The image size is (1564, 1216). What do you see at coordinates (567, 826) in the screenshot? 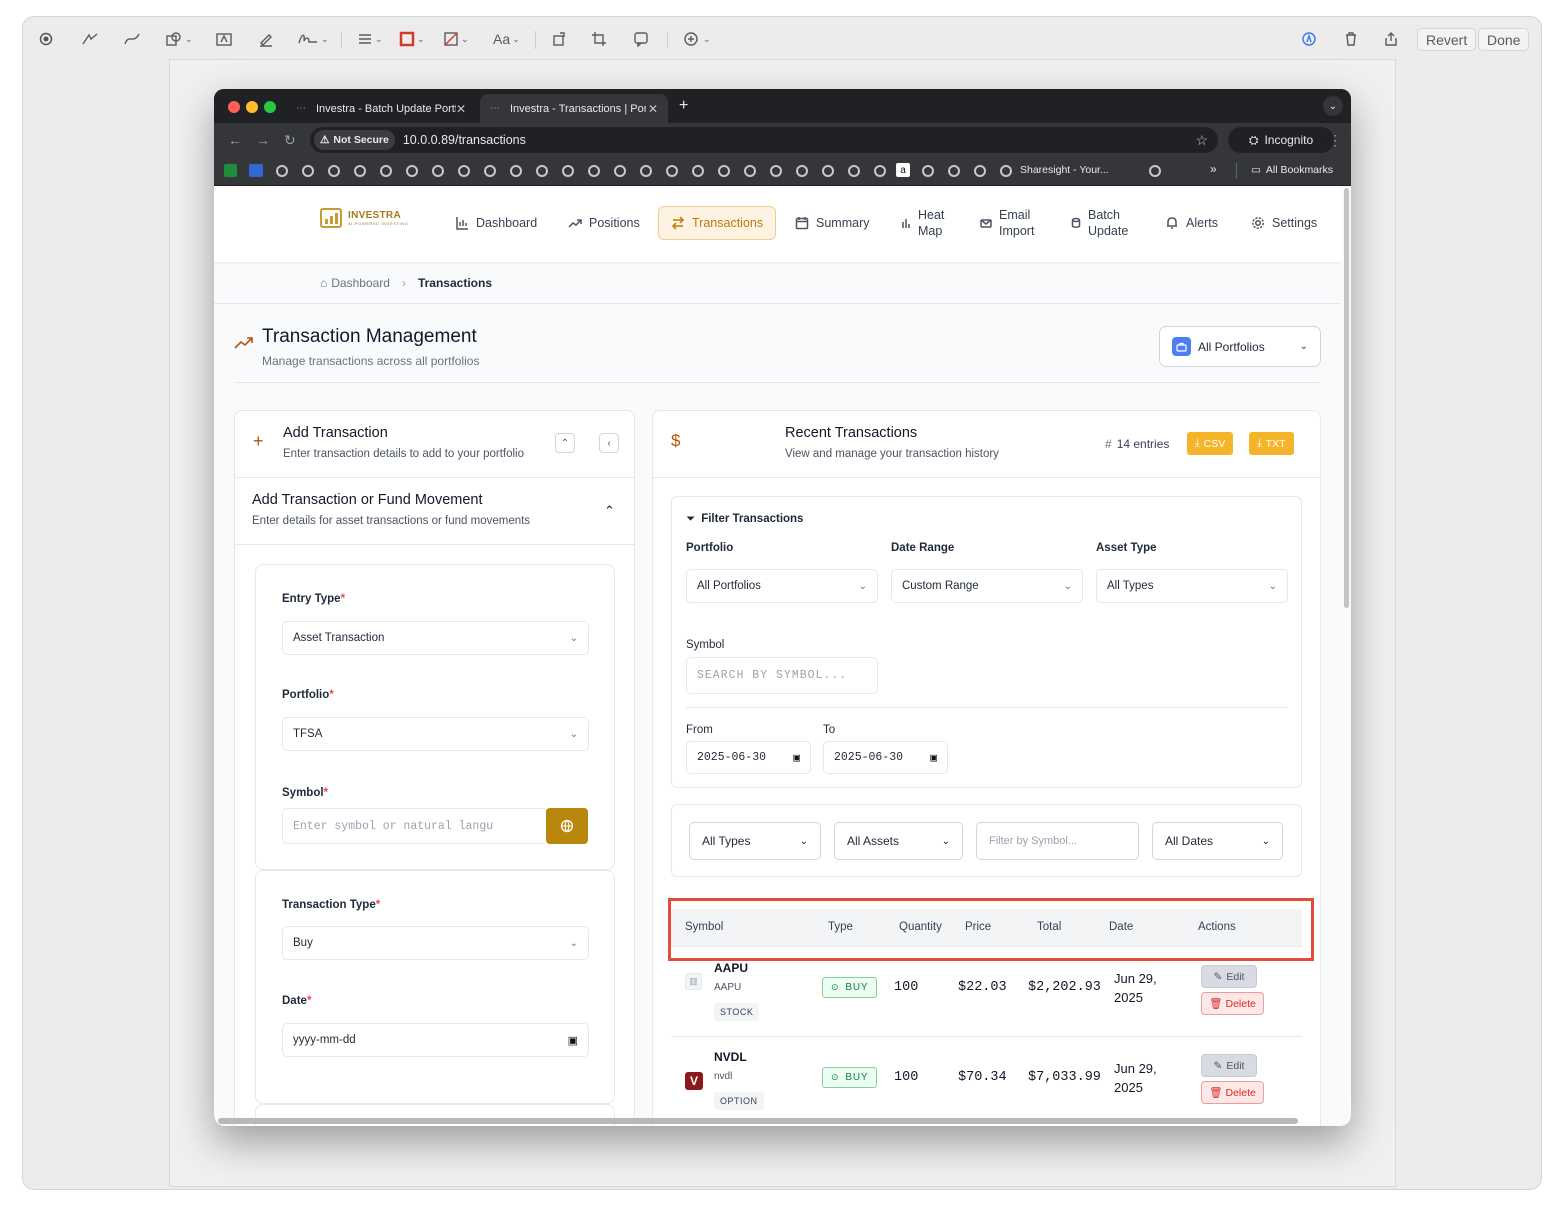
I see `symbol-lookup-button` at bounding box center [567, 826].